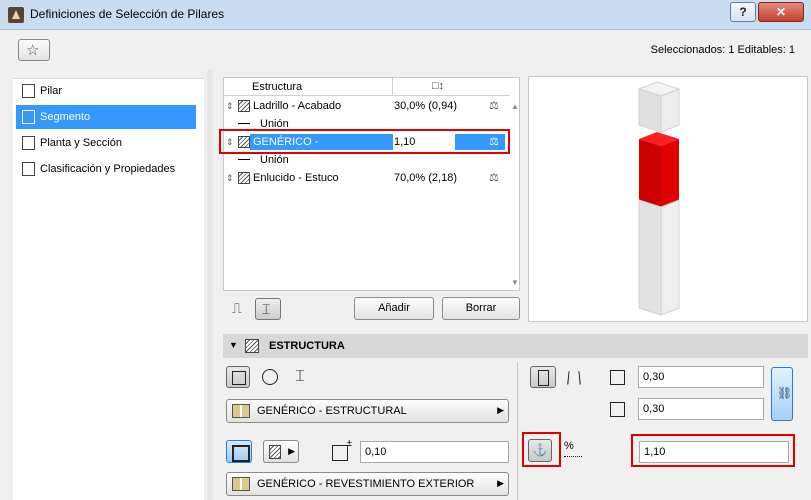  What do you see at coordinates (619, 377) in the screenshot?
I see `width-icon` at bounding box center [619, 377].